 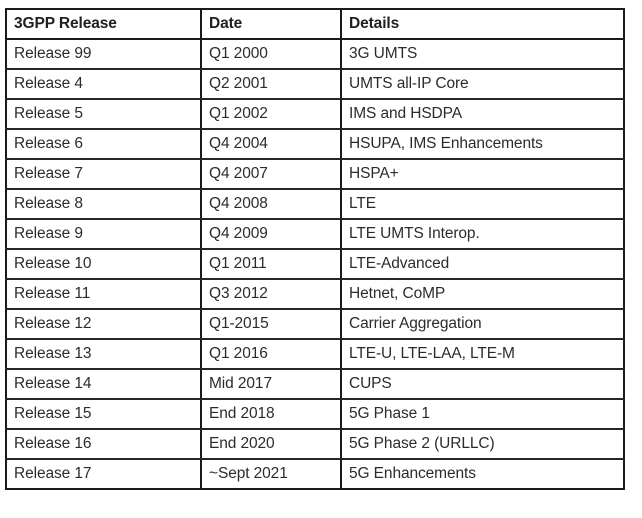 What do you see at coordinates (271, 114) in the screenshot?
I see `cell-date: Q1 2002` at bounding box center [271, 114].